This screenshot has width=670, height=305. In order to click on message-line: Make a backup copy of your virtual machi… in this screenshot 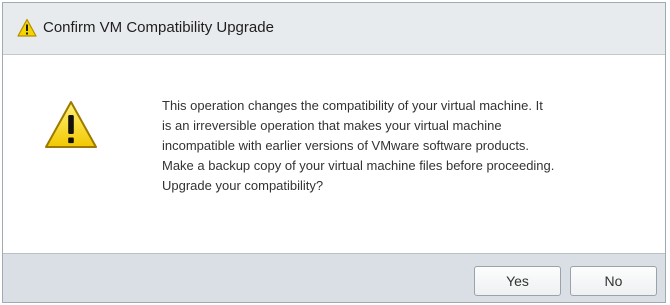, I will do `click(358, 165)`.